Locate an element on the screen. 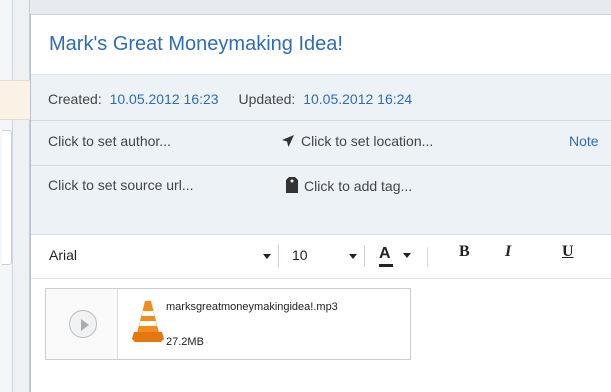 The width and height of the screenshot is (611, 392). updated-label: Updated: is located at coordinates (267, 99).